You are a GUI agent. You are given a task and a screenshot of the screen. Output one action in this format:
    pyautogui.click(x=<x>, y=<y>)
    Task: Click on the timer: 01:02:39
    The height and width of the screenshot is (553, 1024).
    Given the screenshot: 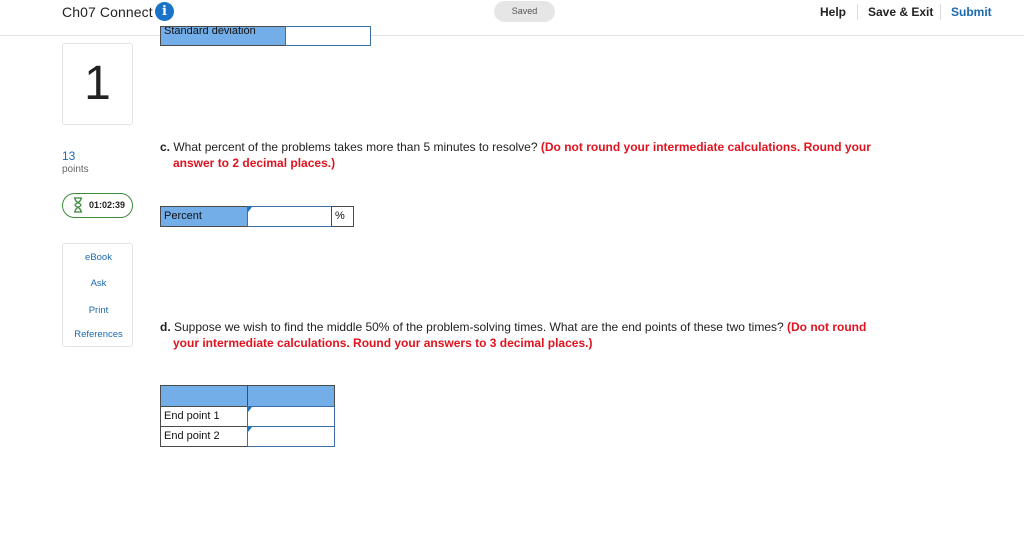 What is the action you would take?
    pyautogui.click(x=97, y=205)
    